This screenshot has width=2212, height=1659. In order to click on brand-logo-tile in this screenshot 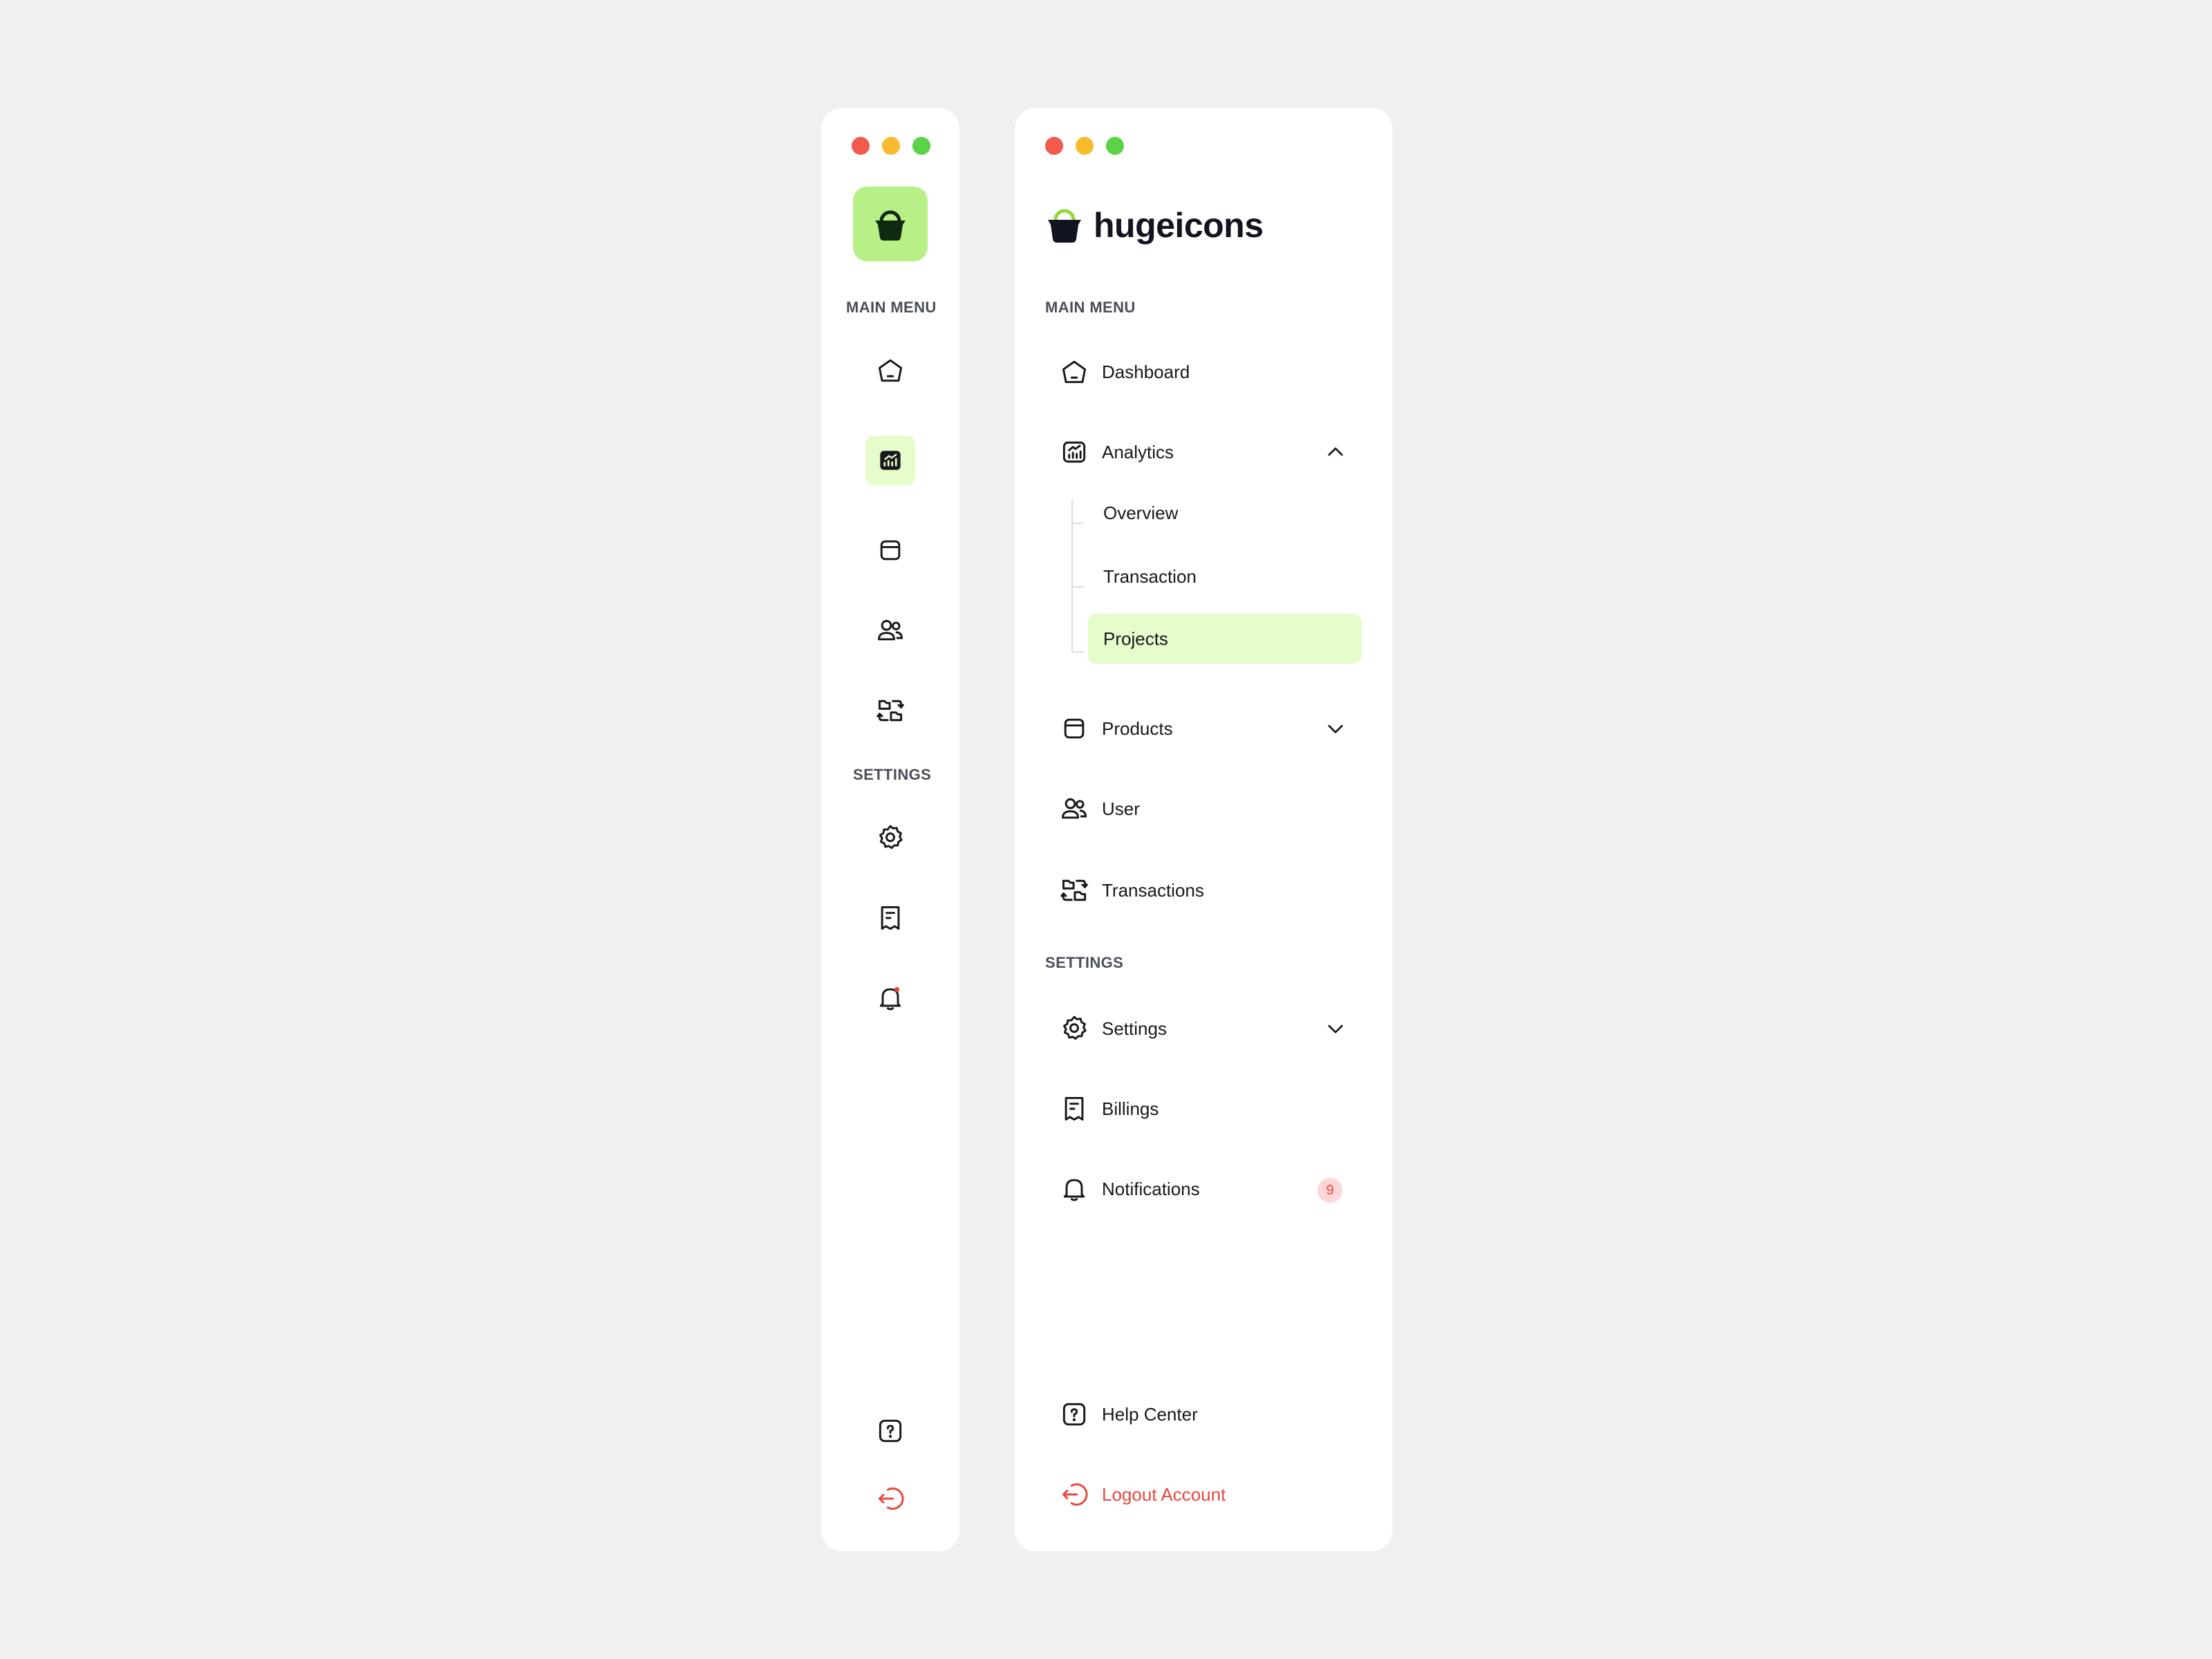, I will do `click(890, 224)`.